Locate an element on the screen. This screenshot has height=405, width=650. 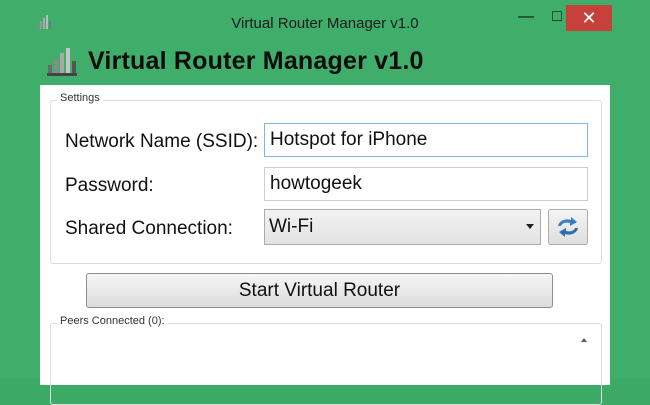
minimize-button: — is located at coordinates (526, 17).